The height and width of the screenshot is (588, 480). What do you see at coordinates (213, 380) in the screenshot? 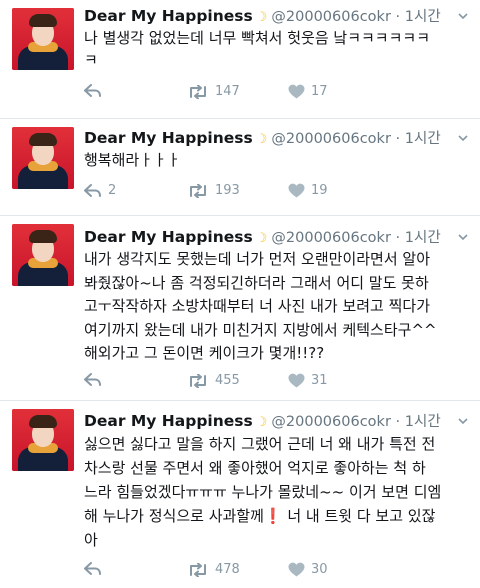
I see `retweet-button: 455` at bounding box center [213, 380].